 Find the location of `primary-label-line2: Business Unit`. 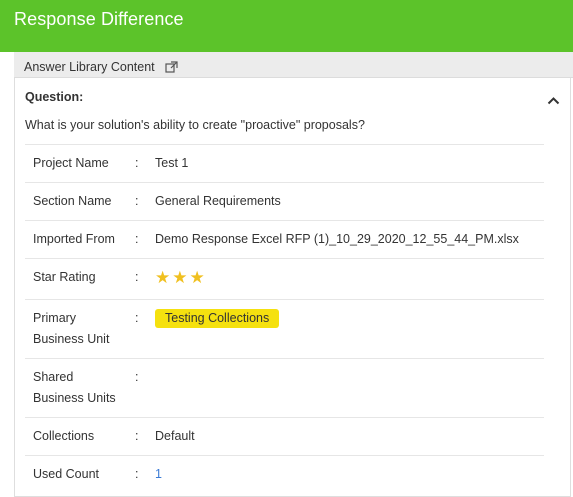

primary-label-line2: Business Unit is located at coordinates (71, 339).